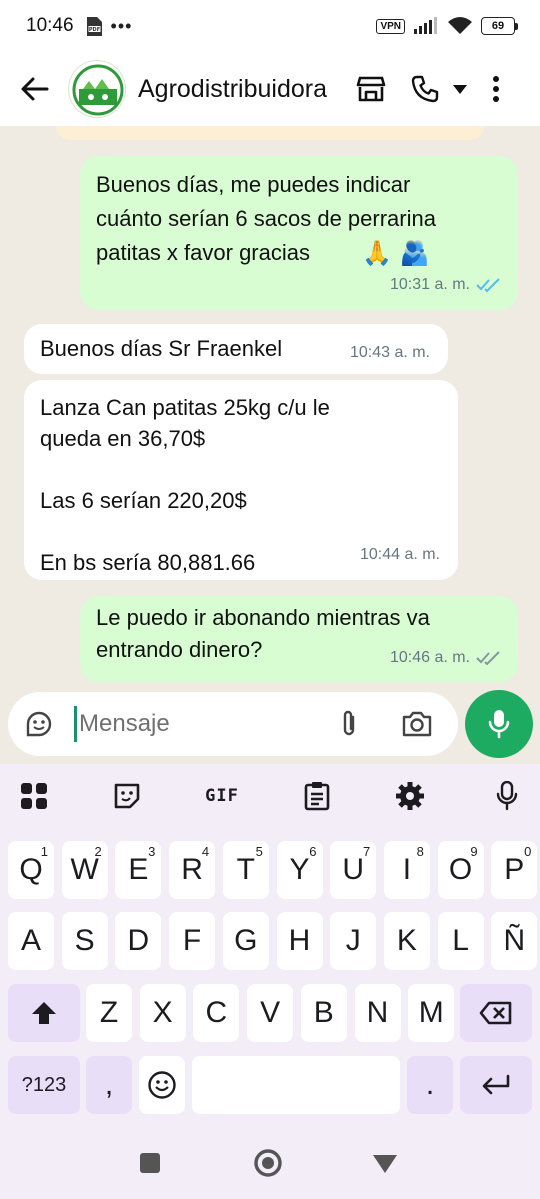 This screenshot has width=540, height=1199. I want to click on message-input, so click(204, 724).